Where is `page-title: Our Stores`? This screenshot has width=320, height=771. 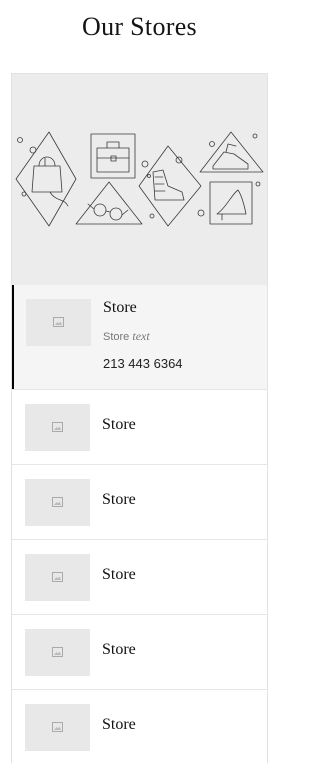
page-title: Our Stores is located at coordinates (139, 26).